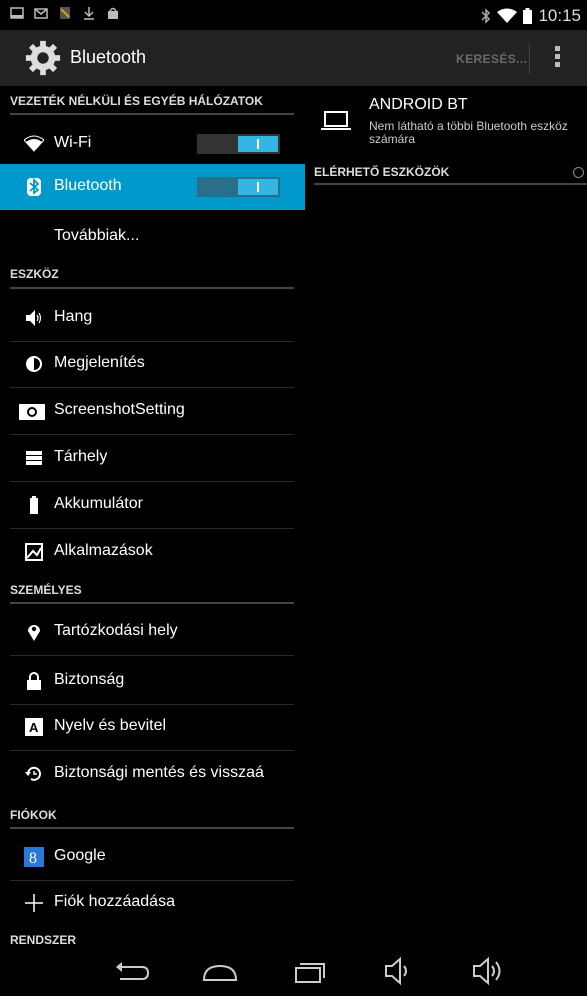 The image size is (587, 996). What do you see at coordinates (89, 13) in the screenshot?
I see `download-icon` at bounding box center [89, 13].